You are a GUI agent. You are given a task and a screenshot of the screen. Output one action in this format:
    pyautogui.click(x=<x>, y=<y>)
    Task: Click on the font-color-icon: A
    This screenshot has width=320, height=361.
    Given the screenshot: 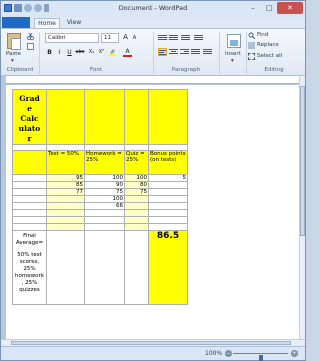 What is the action you would take?
    pyautogui.click(x=127, y=52)
    